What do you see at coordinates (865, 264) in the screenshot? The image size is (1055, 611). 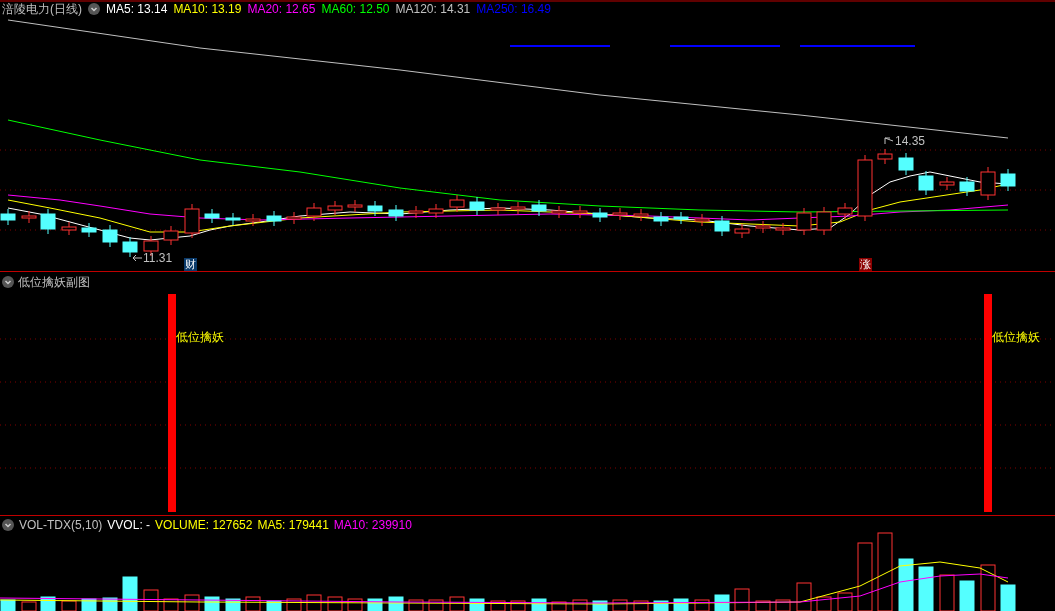 I see `event-badge: 涨` at bounding box center [865, 264].